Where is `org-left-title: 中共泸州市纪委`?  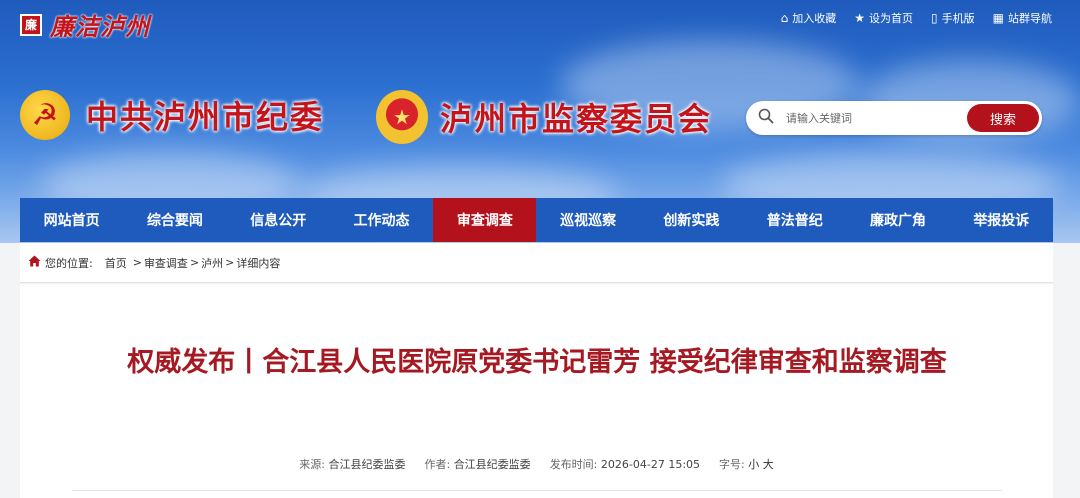 org-left-title: 中共泸州市纪委 is located at coordinates (205, 117).